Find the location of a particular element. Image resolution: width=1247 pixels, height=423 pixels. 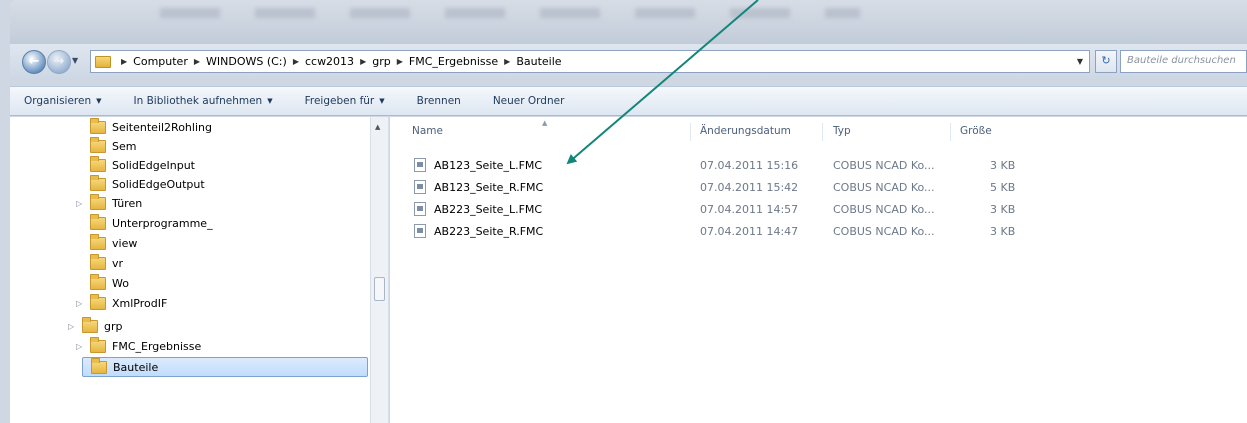

address-history-dropdown-icon: ▼ is located at coordinates (1080, 61).